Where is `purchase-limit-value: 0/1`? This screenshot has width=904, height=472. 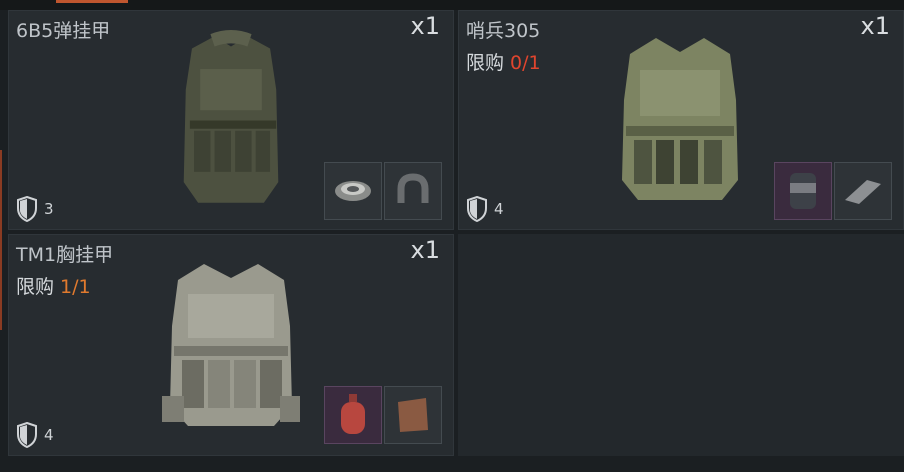
purchase-limit-value: 0/1 is located at coordinates (525, 63).